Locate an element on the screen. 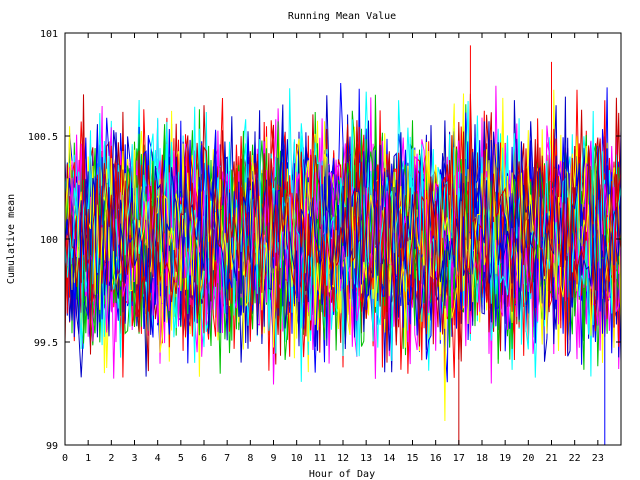 Image resolution: width=640 pixels, height=480 pixels. x-tick-label: 20 is located at coordinates (528, 458).